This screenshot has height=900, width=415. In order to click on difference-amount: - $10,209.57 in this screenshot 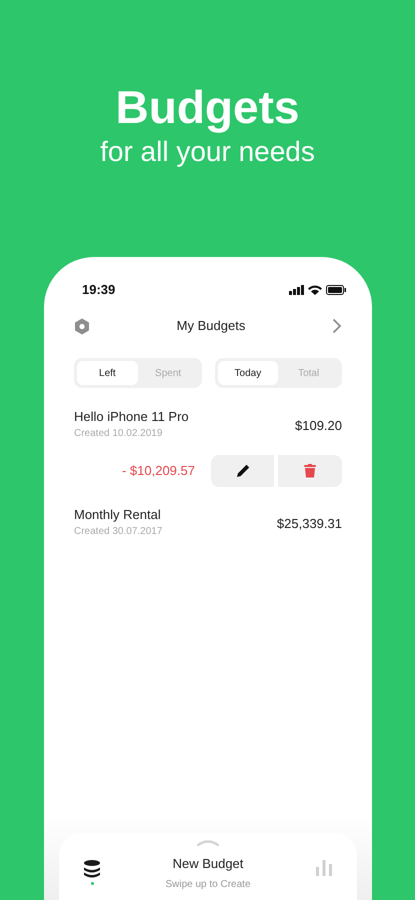, I will do `click(158, 471)`.